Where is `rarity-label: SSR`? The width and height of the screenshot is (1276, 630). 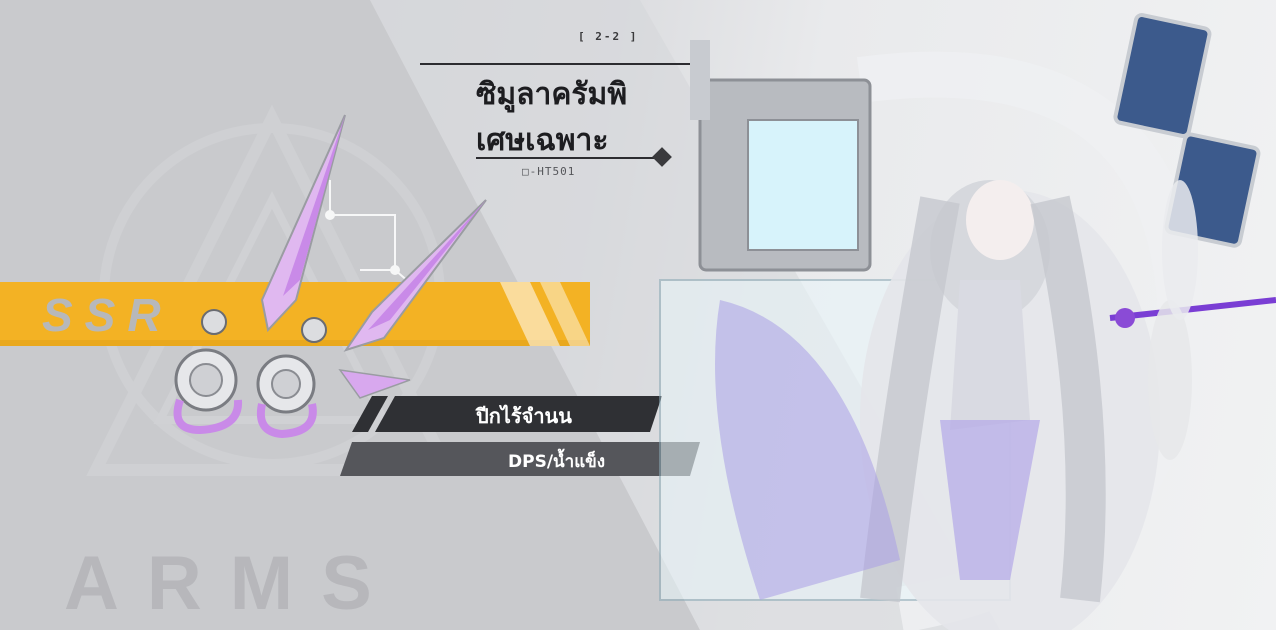 rarity-label: SSR is located at coordinates (107, 315).